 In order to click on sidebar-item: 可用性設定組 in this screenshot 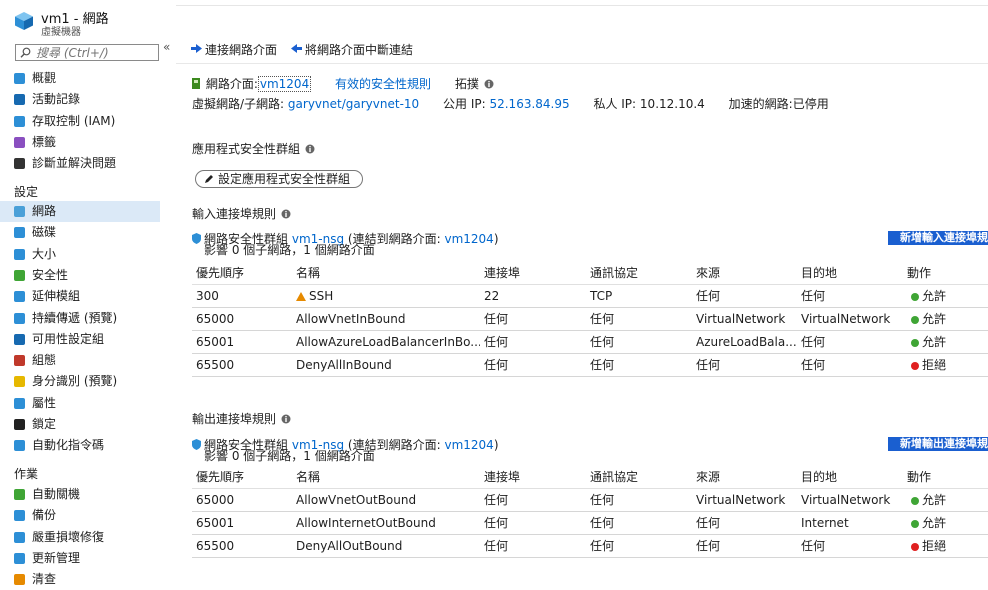, I will do `click(80, 339)`.